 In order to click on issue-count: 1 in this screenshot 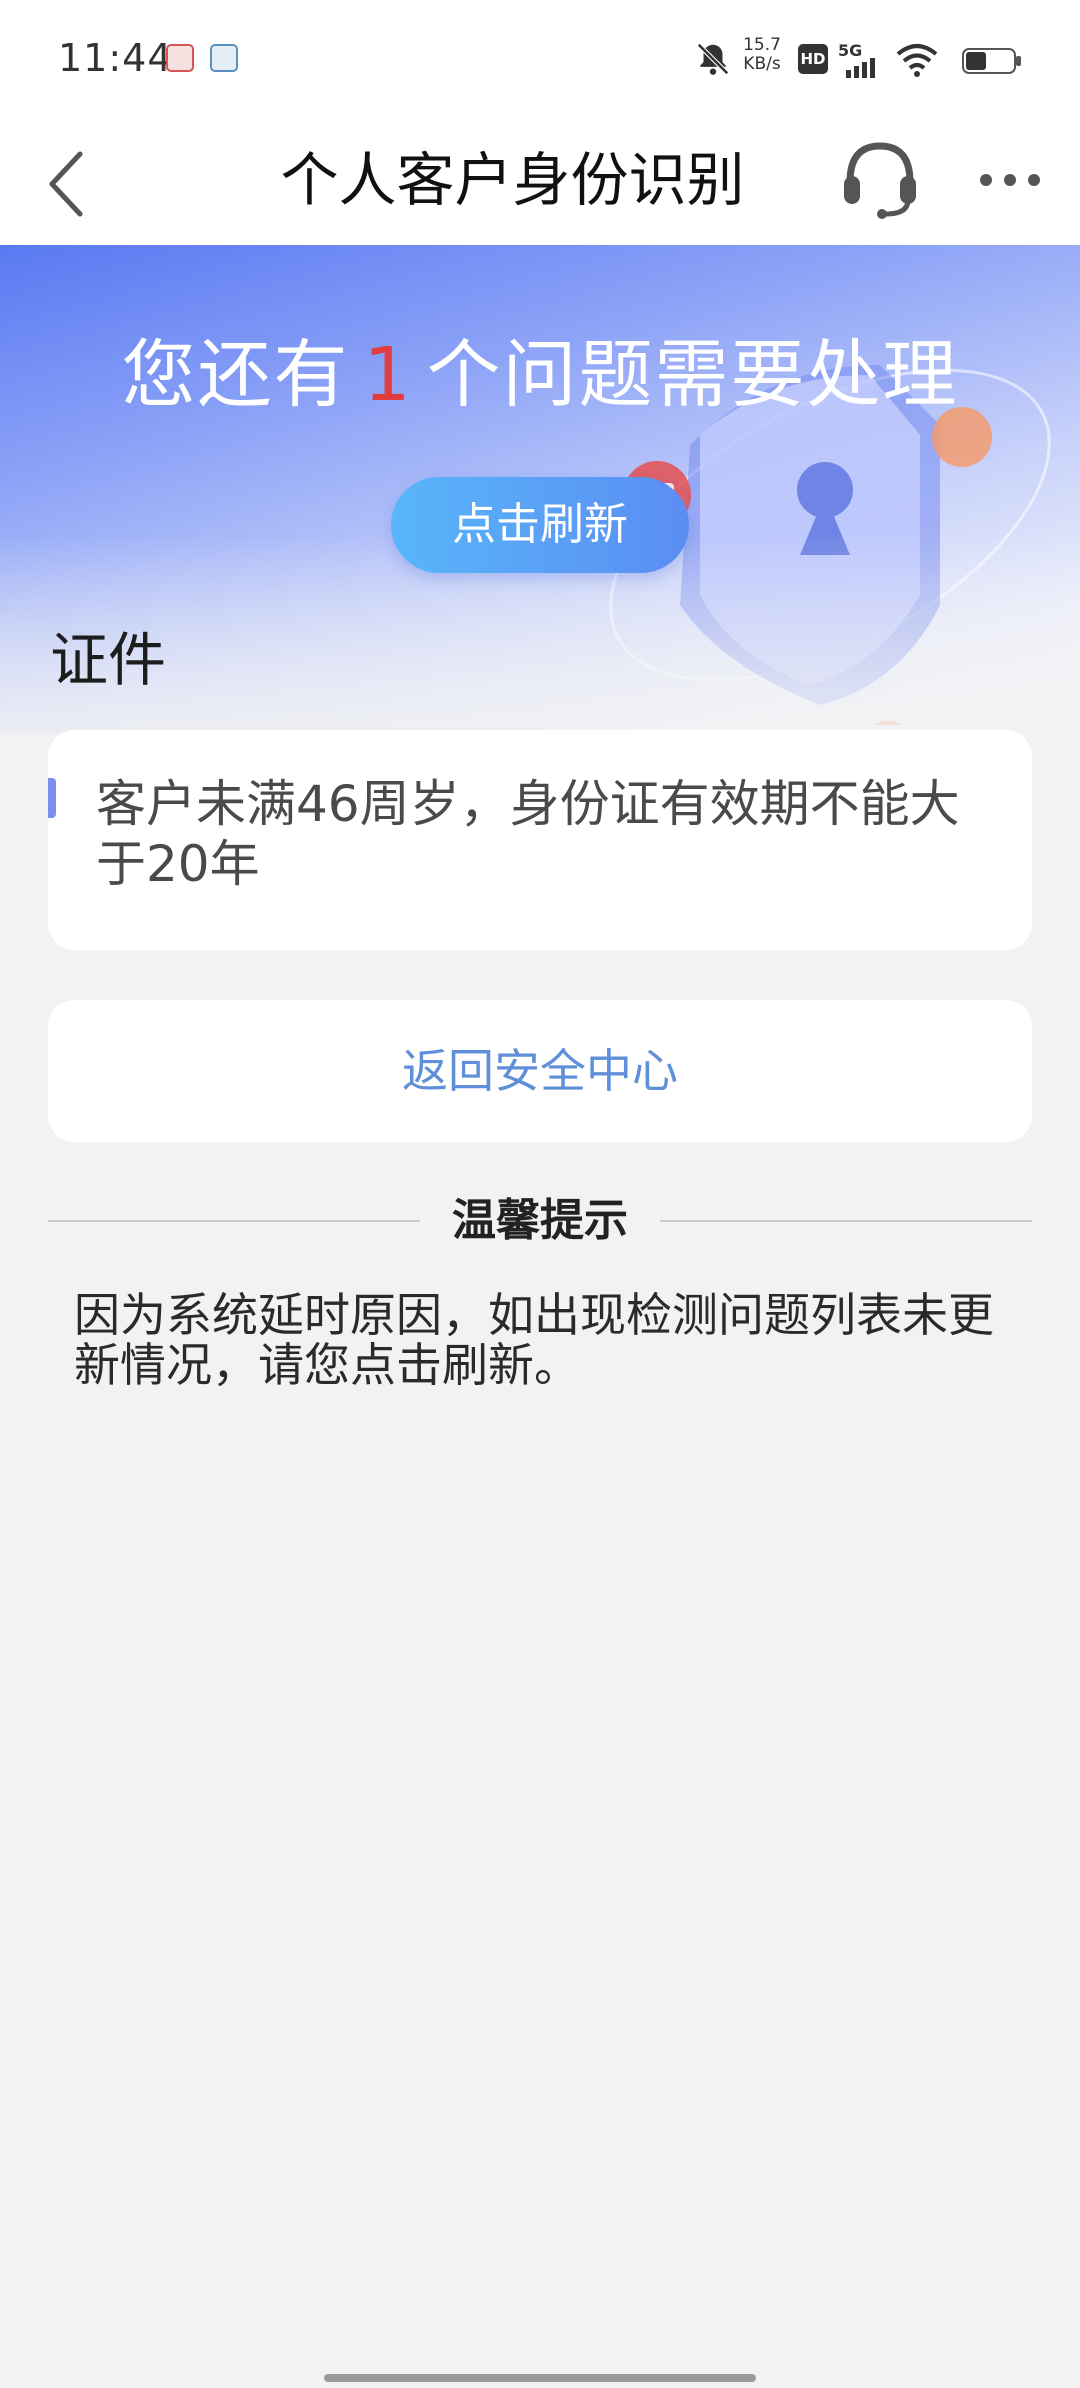, I will do `click(388, 375)`.